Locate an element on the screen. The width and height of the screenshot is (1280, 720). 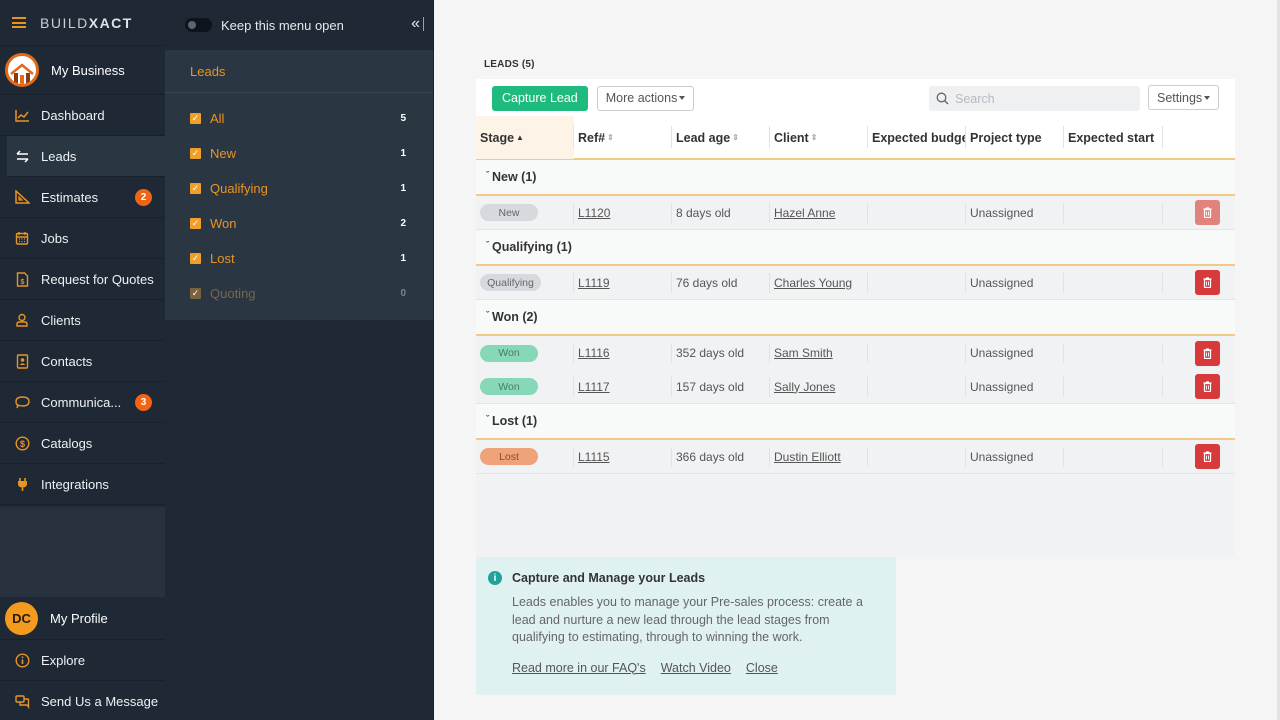
nav-item-estimates: Estimates 2 is located at coordinates (82, 197).